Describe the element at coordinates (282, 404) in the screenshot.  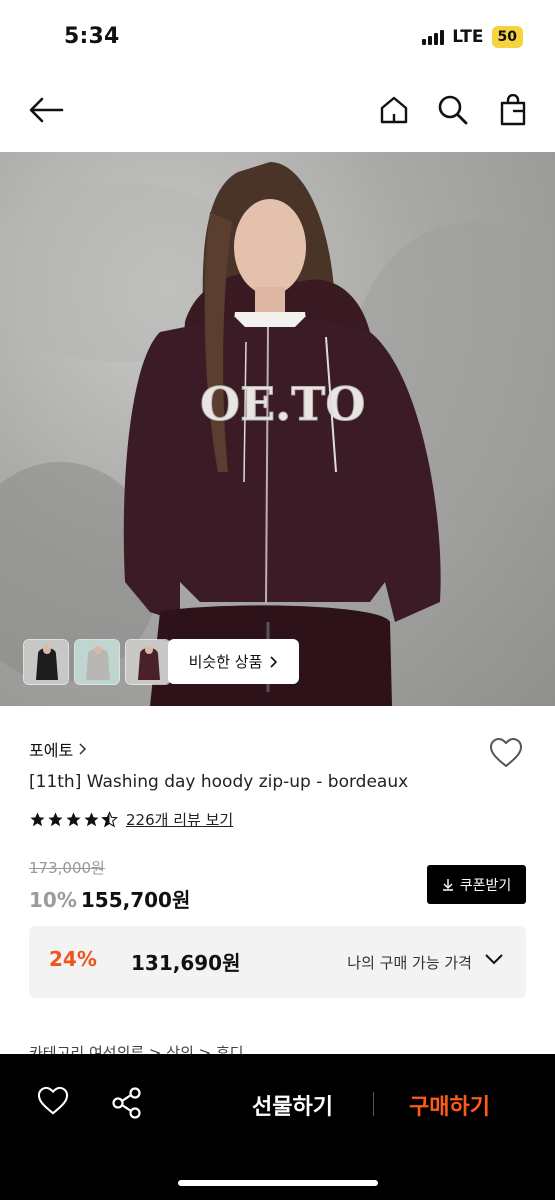
I see `svg-text: OE.TO` at that location.